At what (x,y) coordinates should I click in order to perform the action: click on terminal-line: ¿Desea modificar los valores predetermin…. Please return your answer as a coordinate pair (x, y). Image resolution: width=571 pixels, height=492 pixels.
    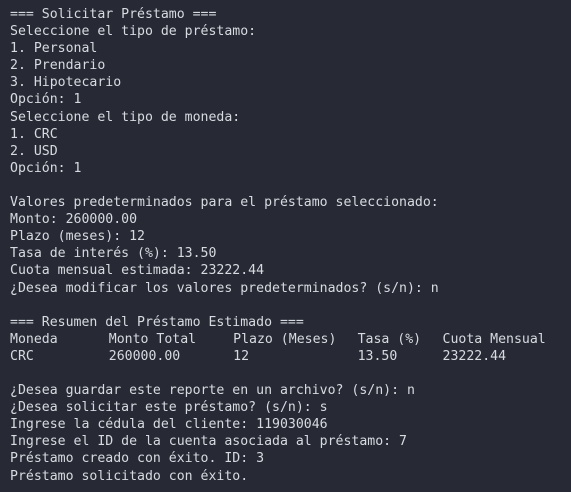
    Looking at the image, I should click on (224, 288).